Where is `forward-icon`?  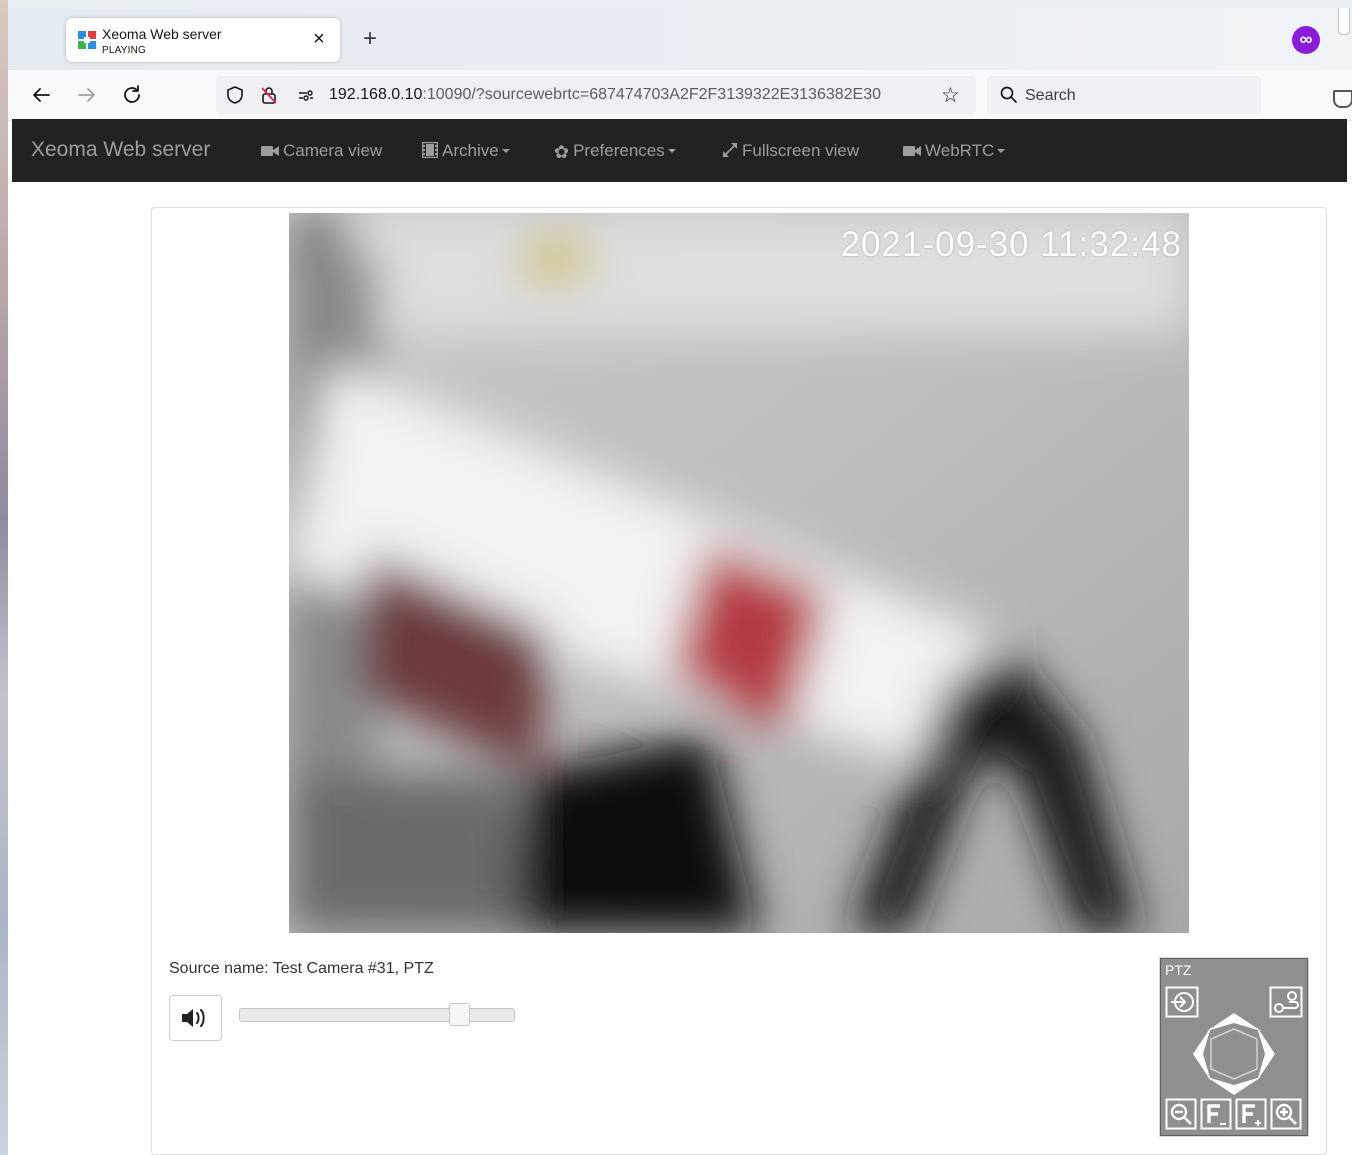
forward-icon is located at coordinates (87, 95).